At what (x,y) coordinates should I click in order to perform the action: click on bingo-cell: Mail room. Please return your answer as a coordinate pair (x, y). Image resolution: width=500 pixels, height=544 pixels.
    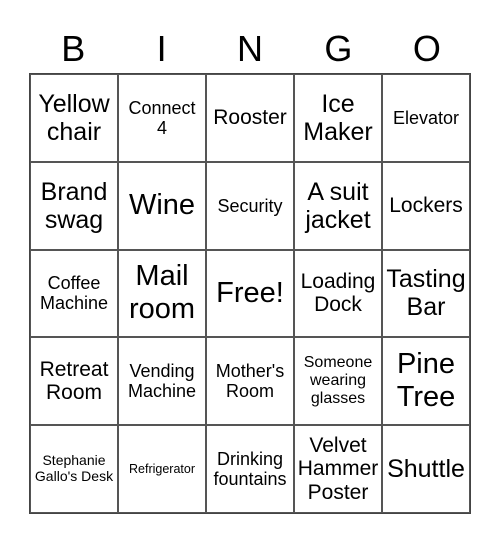
    Looking at the image, I should click on (162, 293).